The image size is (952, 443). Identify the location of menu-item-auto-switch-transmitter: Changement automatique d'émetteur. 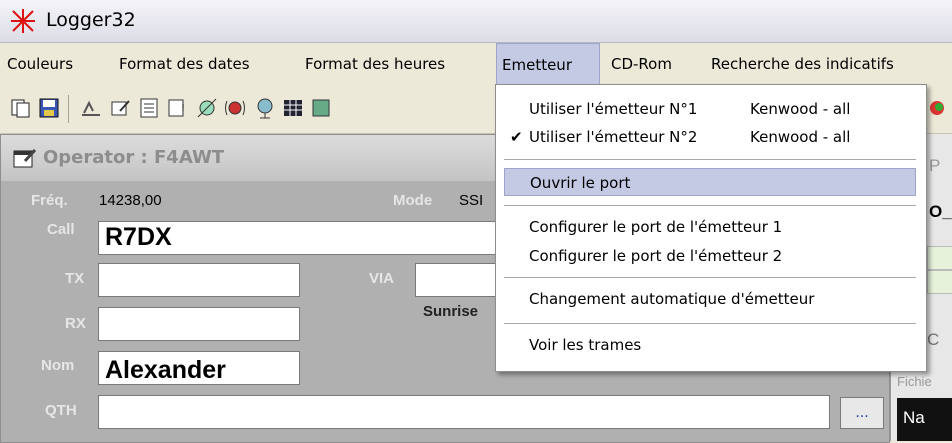
(710, 299).